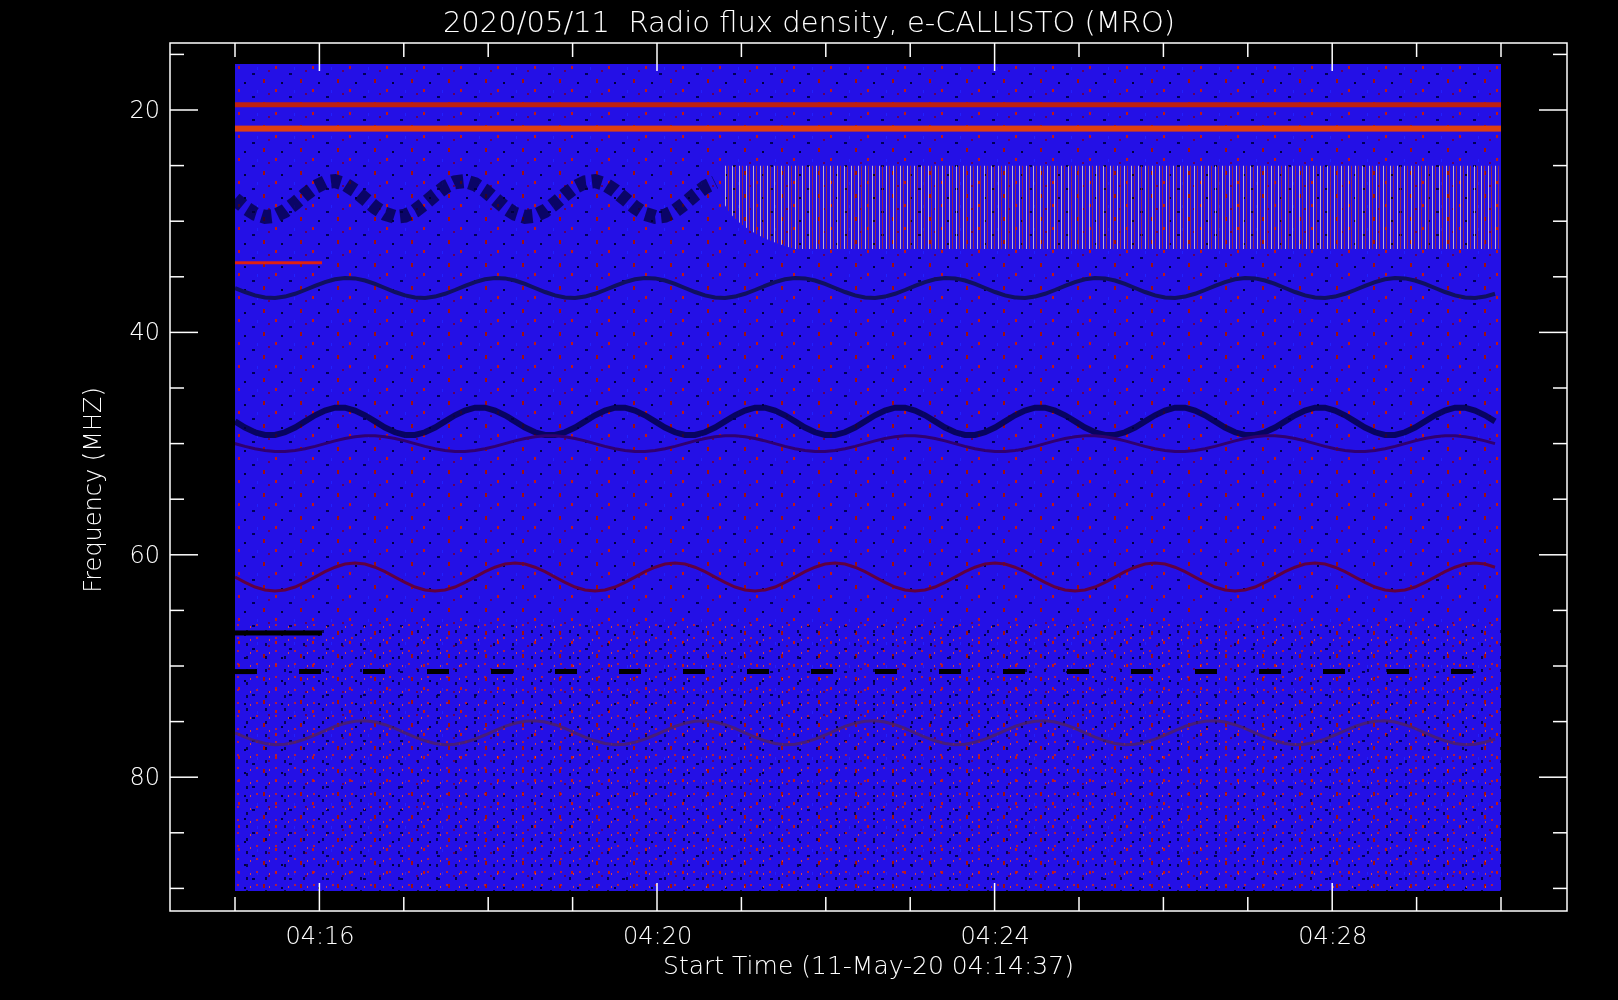  What do you see at coordinates (144, 777) in the screenshot?
I see `y-tick-label: 80` at bounding box center [144, 777].